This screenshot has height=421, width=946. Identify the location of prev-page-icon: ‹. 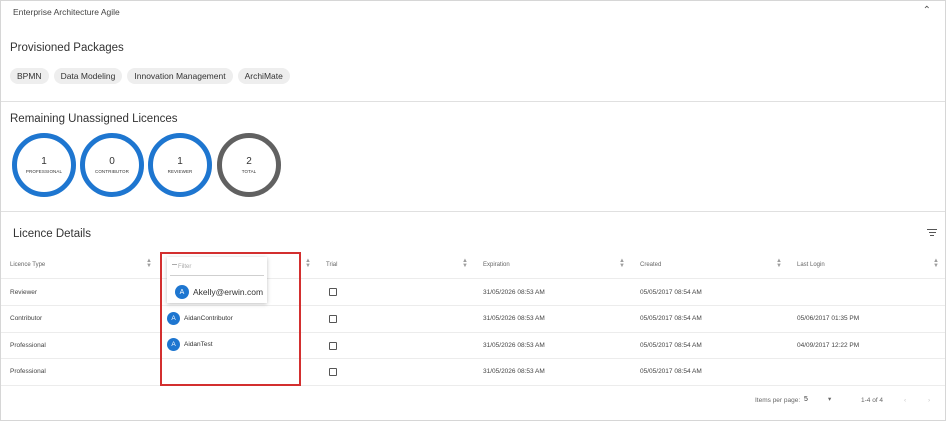
(905, 400).